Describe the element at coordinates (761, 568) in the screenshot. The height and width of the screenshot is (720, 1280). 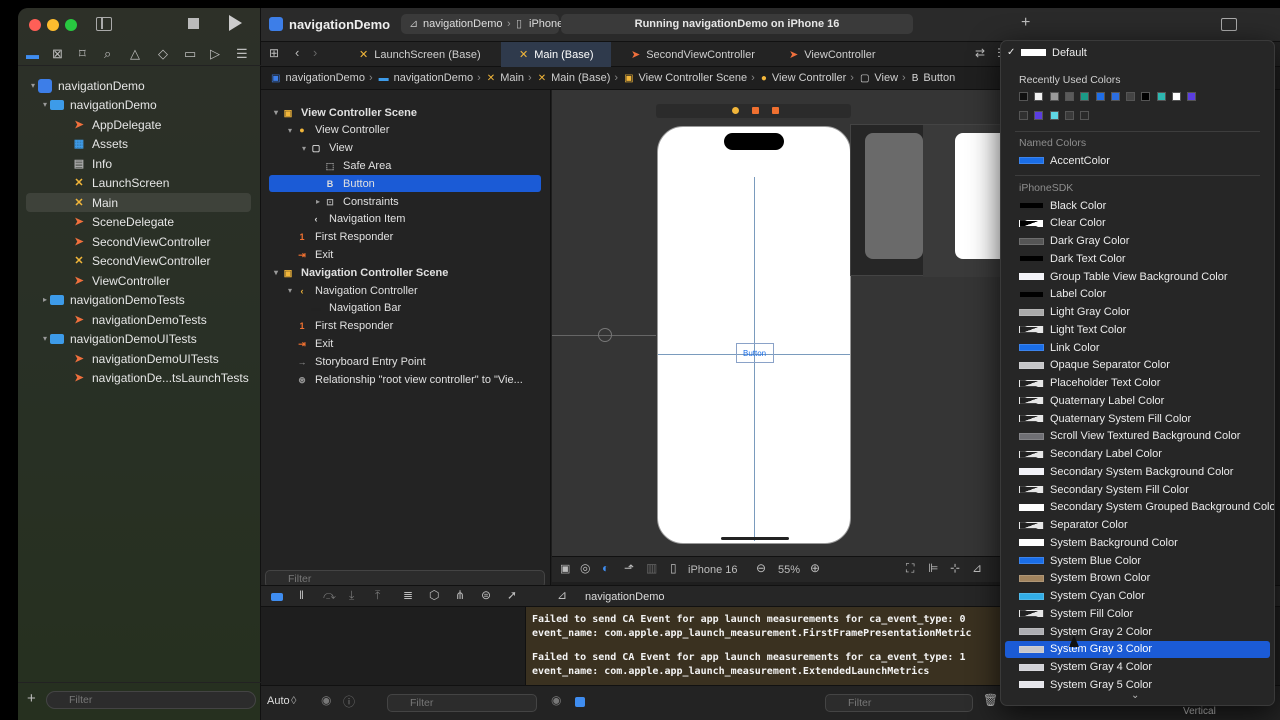
I see `zoom-out-icon: ⊖` at that location.